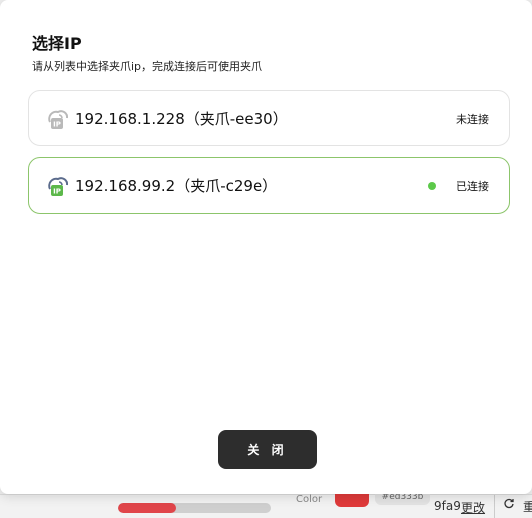 Image resolution: width=532 pixels, height=518 pixels. Describe the element at coordinates (472, 119) in the screenshot. I see `connection-status: 未连接` at that location.